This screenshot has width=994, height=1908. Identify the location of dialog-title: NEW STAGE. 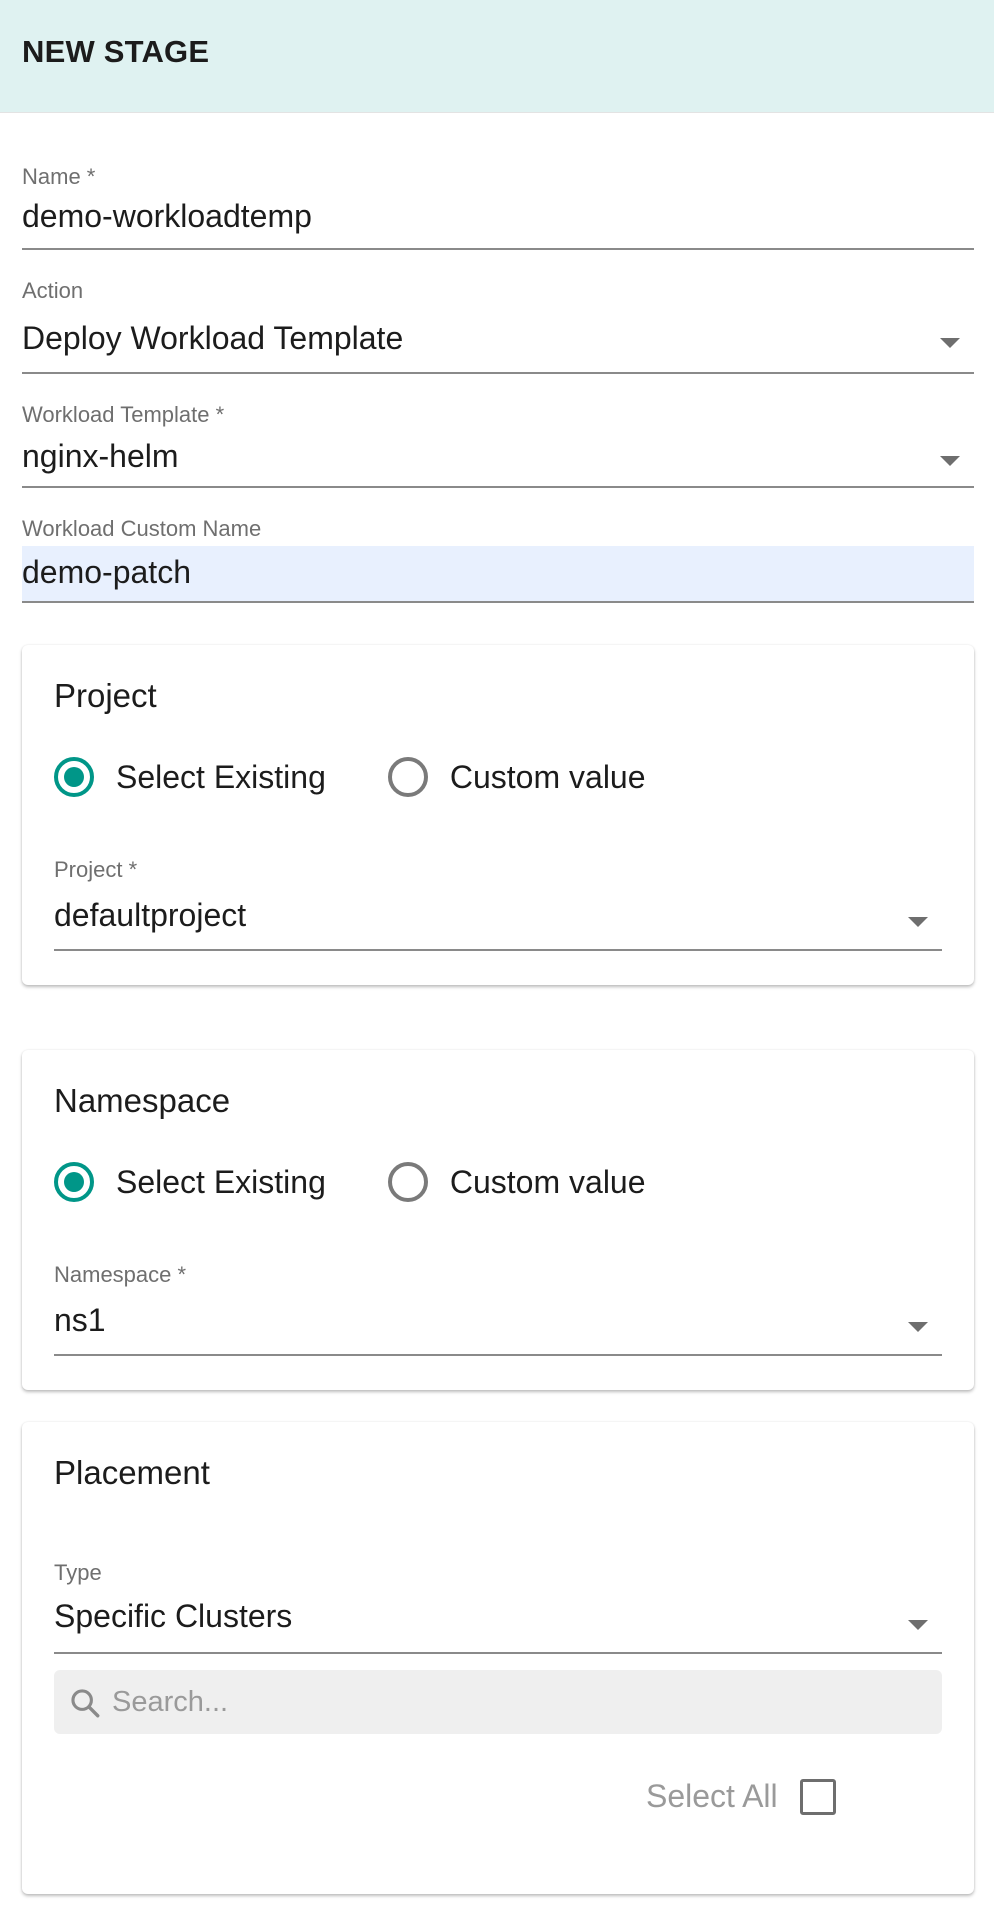
(116, 51).